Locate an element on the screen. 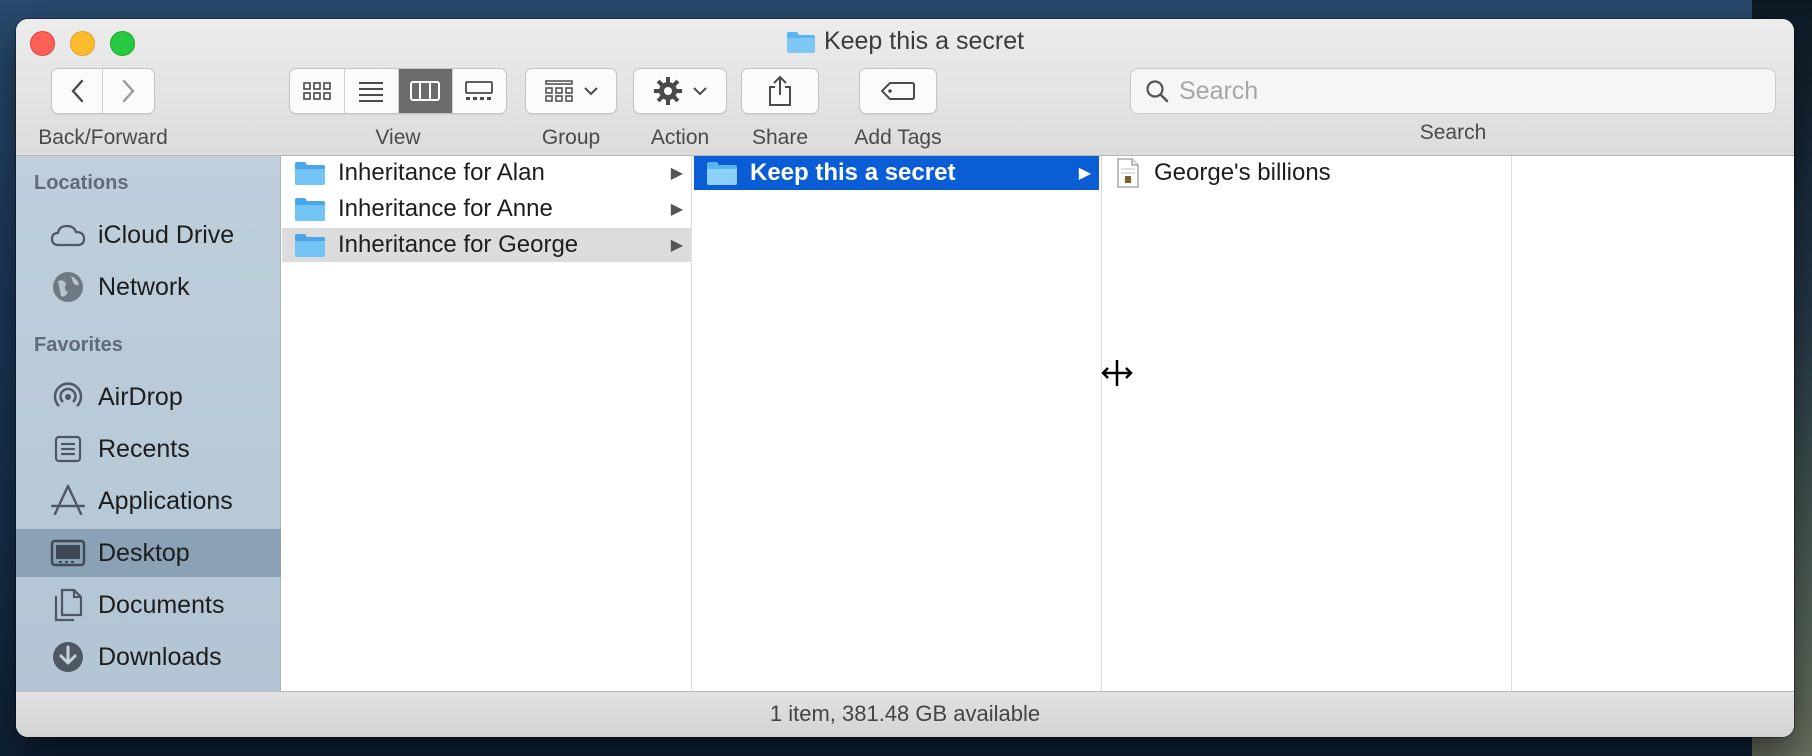 The height and width of the screenshot is (756, 1812). column-view-button is located at coordinates (426, 91).